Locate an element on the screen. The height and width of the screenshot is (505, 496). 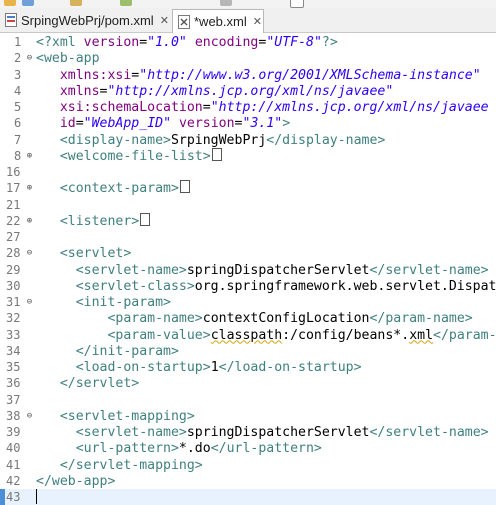
xml-tag: <init-param> is located at coordinates (123, 302).